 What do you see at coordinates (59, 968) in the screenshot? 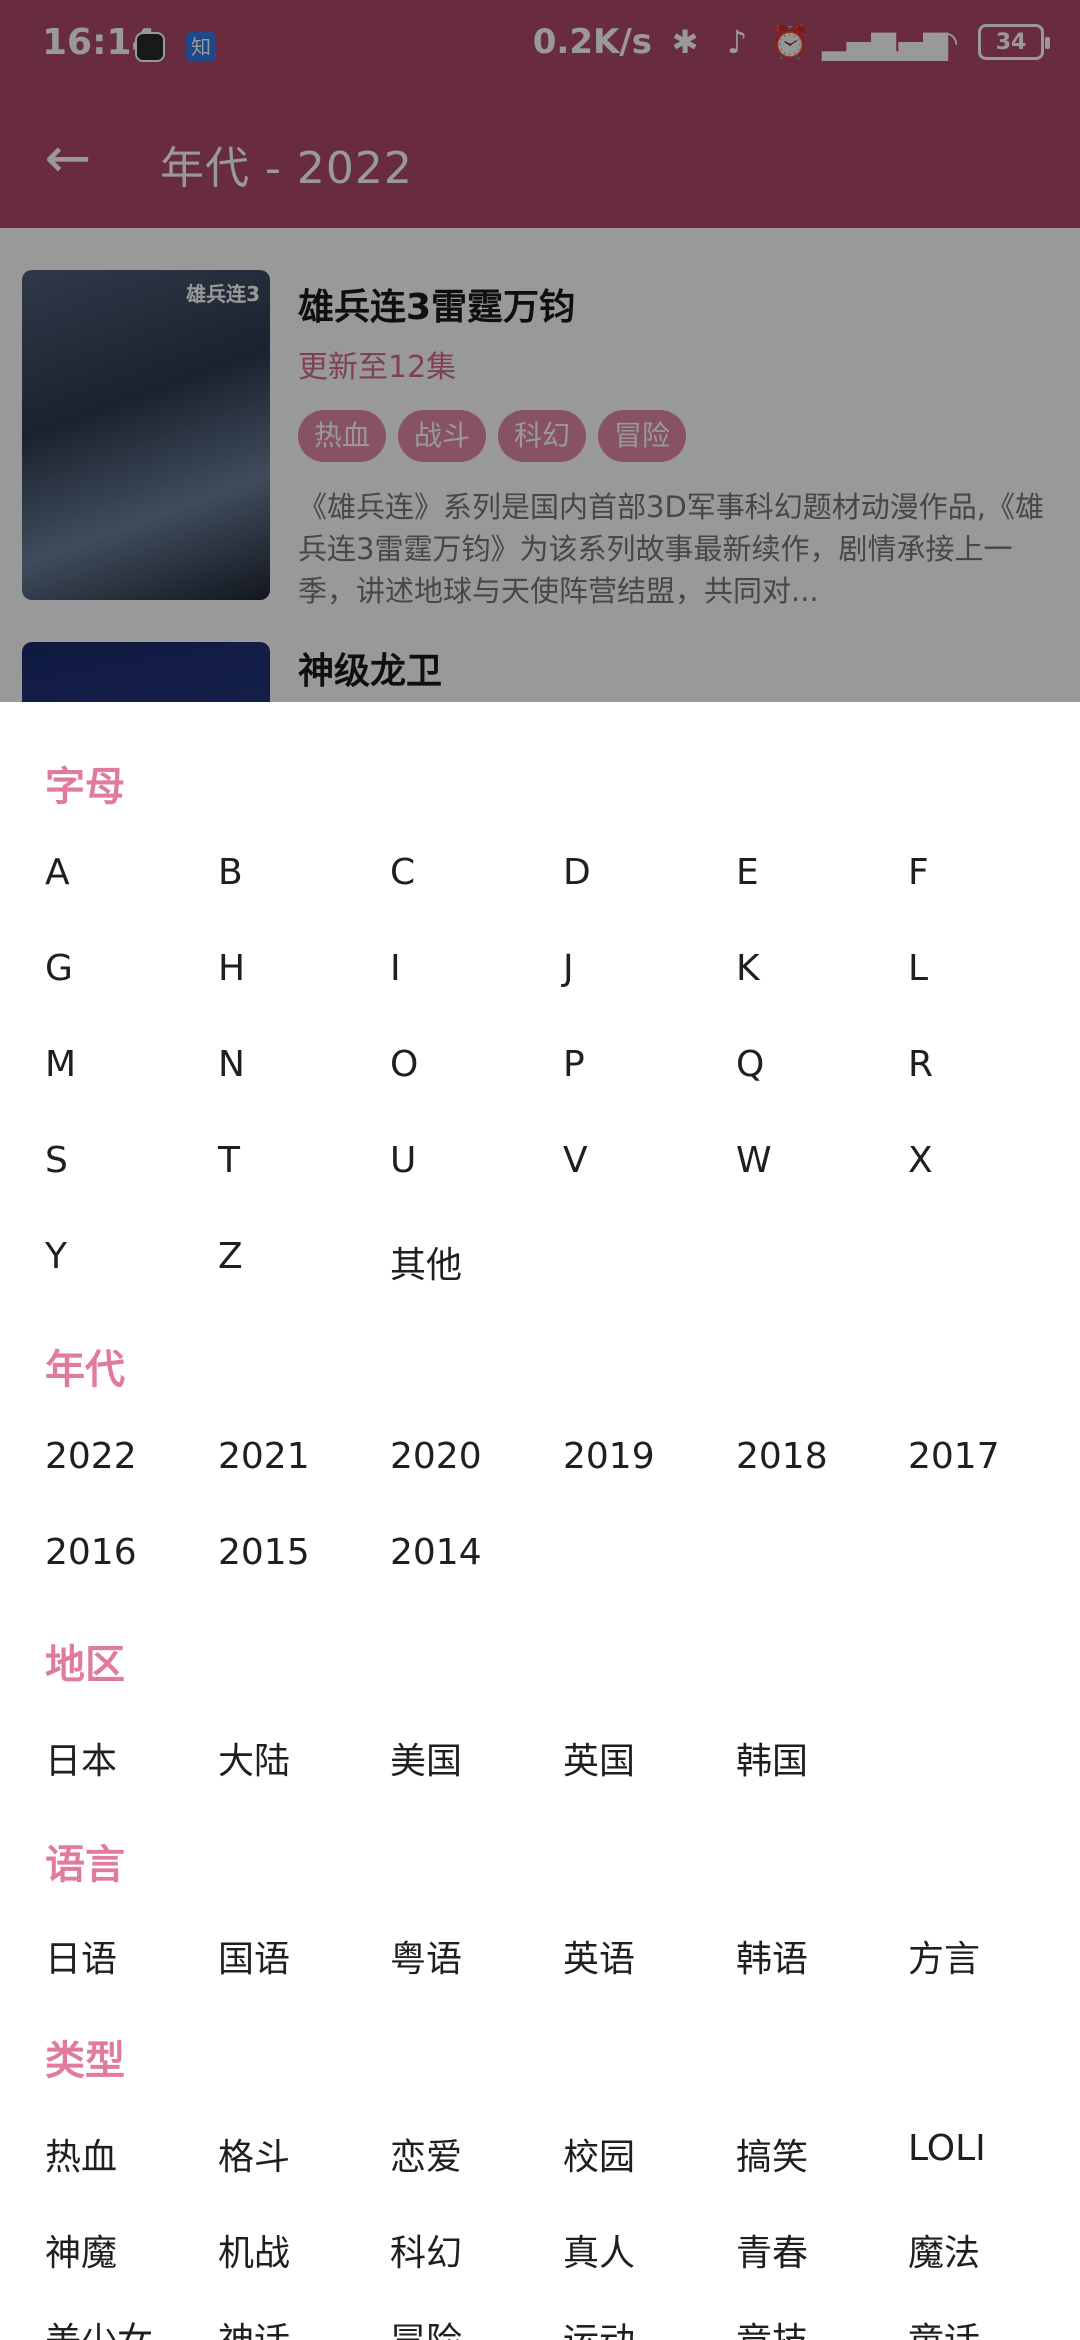
I see `letter-option: G` at bounding box center [59, 968].